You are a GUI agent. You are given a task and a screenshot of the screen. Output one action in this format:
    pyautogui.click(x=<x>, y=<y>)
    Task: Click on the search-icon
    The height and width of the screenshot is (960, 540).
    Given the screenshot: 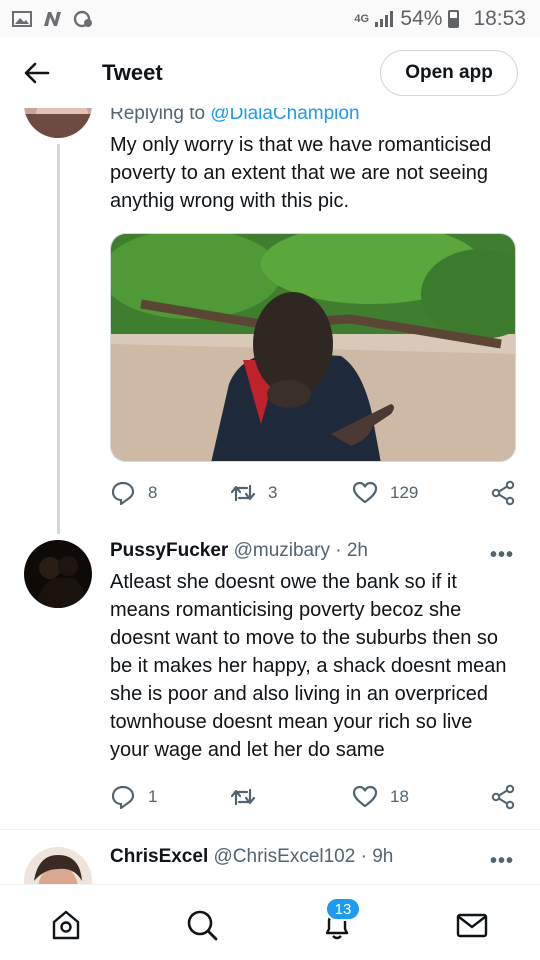 What is the action you would take?
    pyautogui.click(x=202, y=925)
    